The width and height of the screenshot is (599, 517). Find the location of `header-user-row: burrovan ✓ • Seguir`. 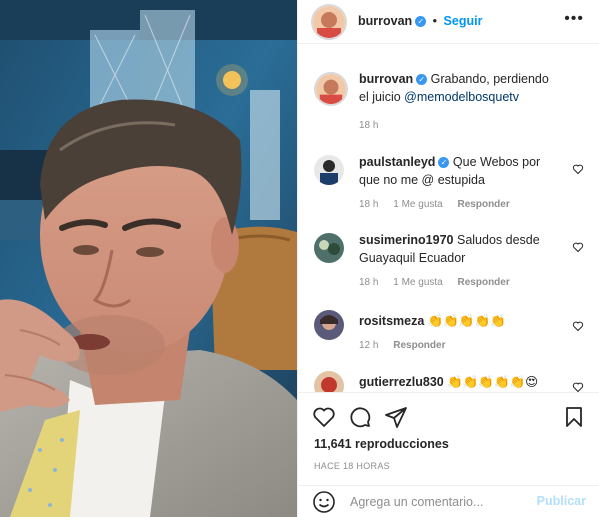

header-user-row: burrovan ✓ • Seguir is located at coordinates (420, 21).